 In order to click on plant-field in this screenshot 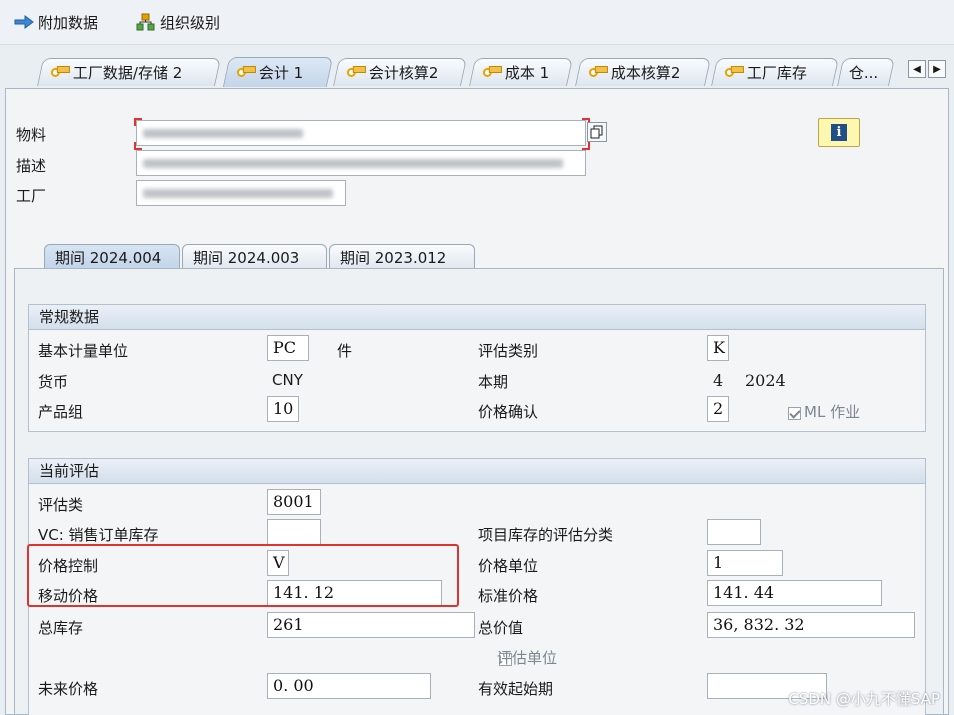, I will do `click(241, 193)`.